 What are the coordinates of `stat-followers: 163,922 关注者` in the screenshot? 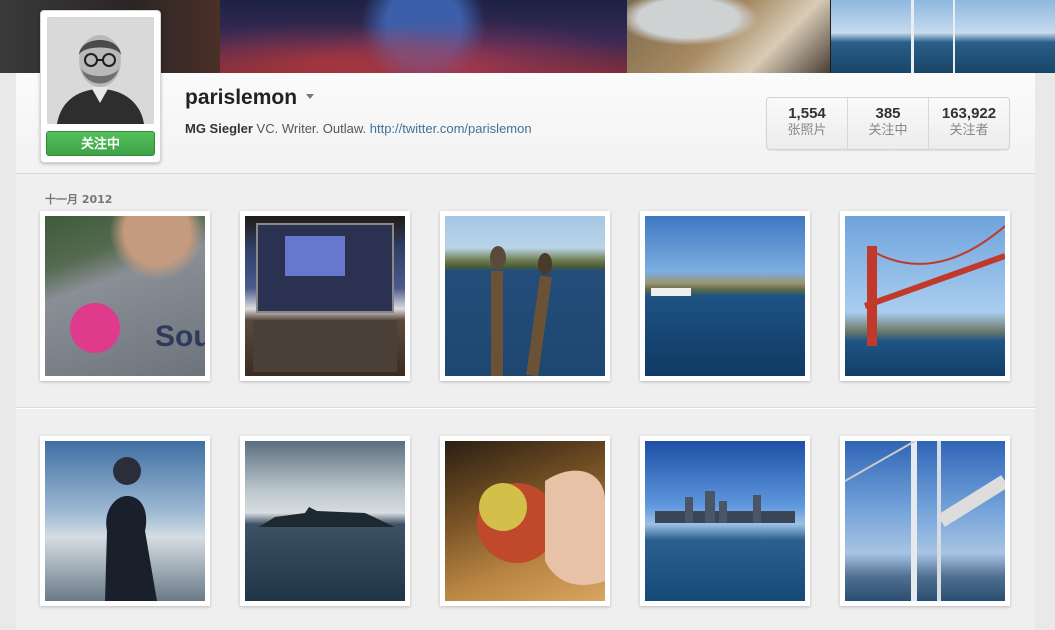 It's located at (969, 123).